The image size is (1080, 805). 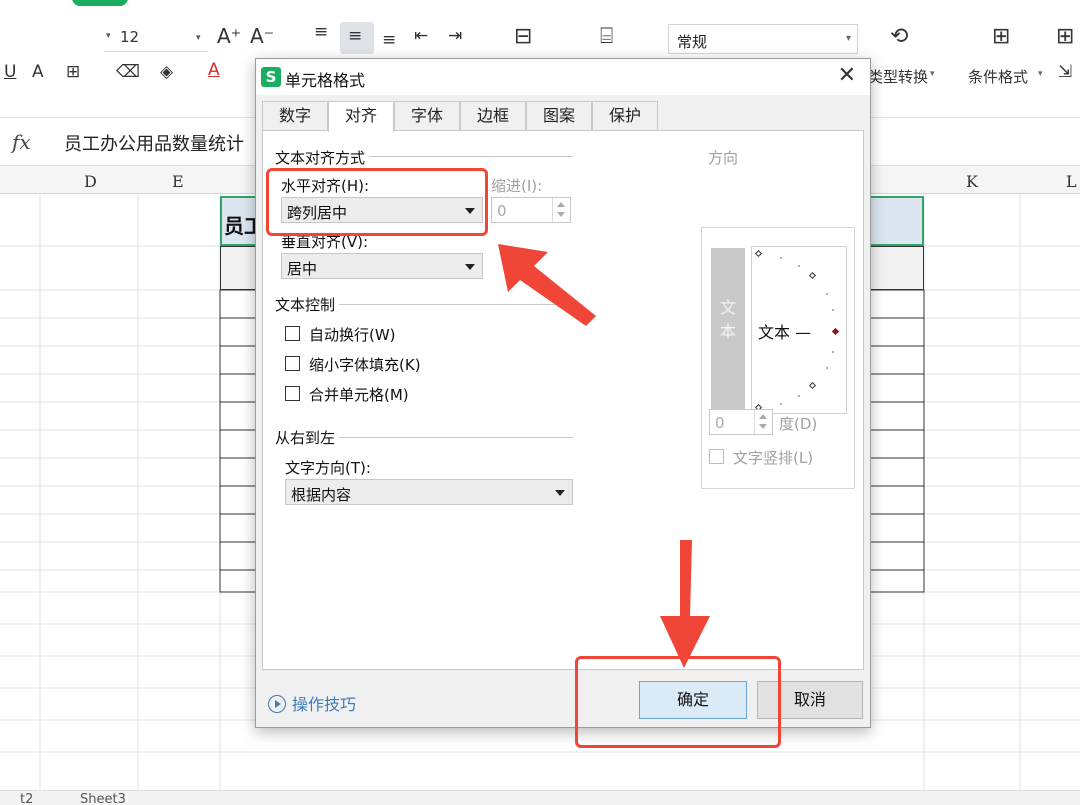 I want to click on orientation-dial: 文本 —, so click(x=799, y=330).